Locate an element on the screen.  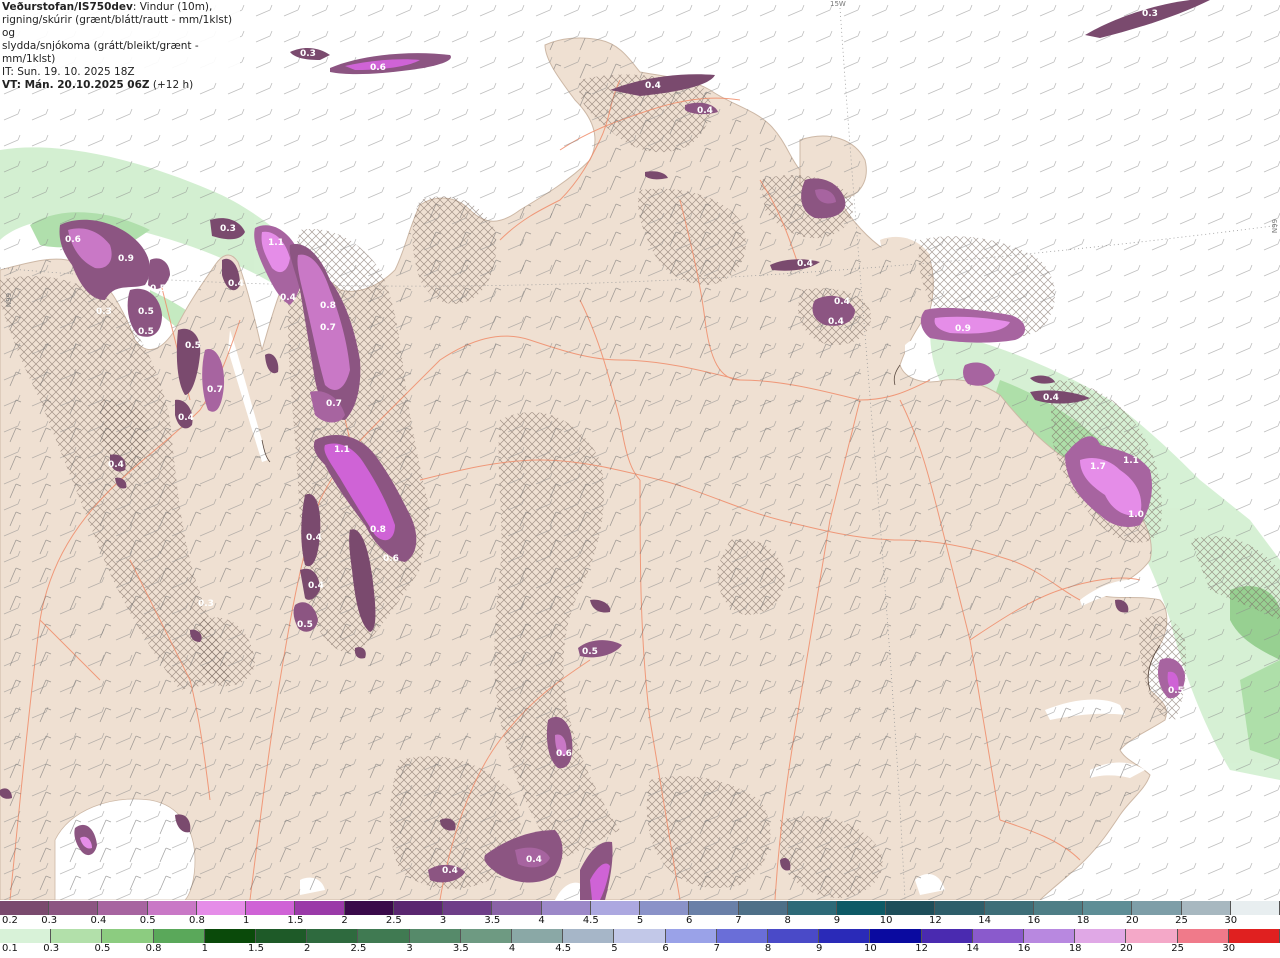
map-description: : Vindur (10m), is located at coordinates (172, 7).